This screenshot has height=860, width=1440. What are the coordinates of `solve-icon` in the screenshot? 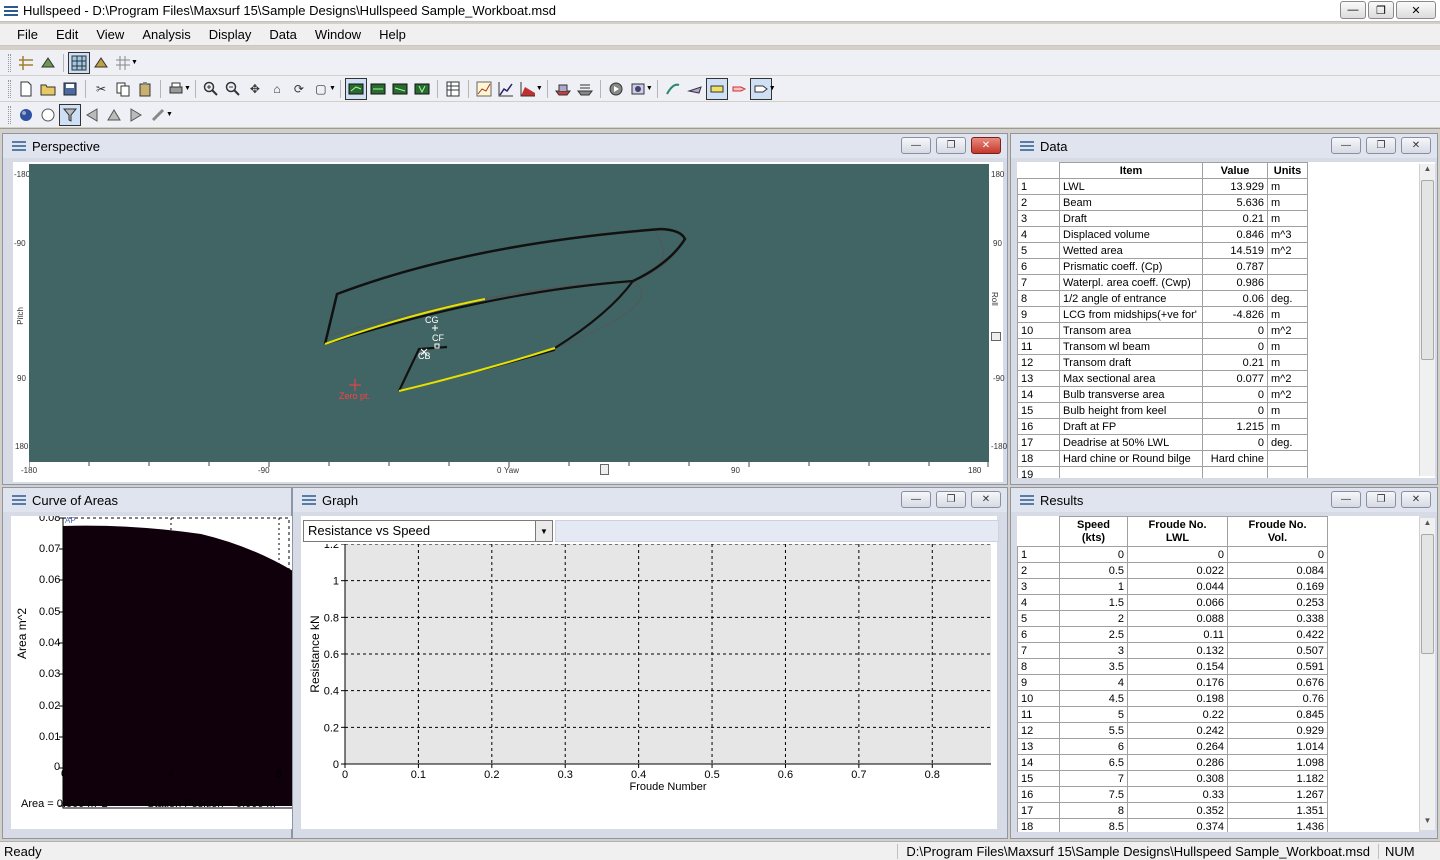 It's located at (616, 89).